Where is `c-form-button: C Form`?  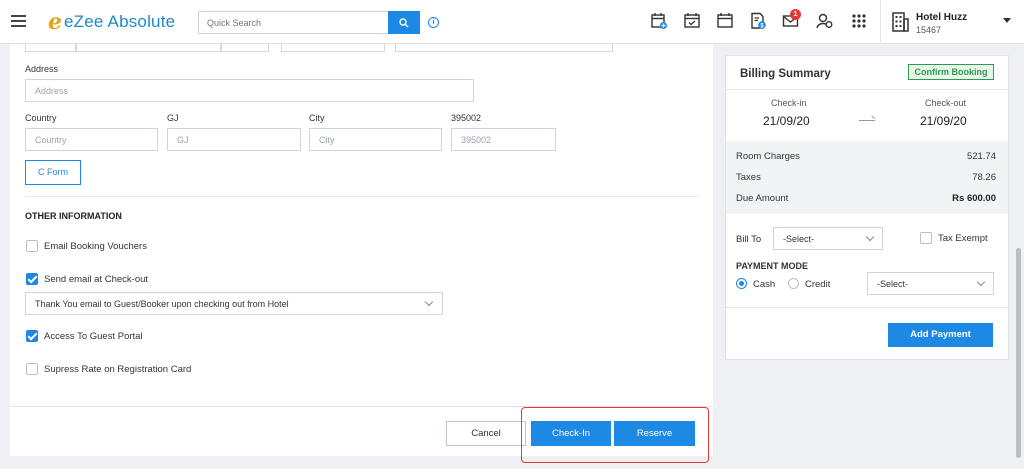
c-form-button: C Form is located at coordinates (53, 172).